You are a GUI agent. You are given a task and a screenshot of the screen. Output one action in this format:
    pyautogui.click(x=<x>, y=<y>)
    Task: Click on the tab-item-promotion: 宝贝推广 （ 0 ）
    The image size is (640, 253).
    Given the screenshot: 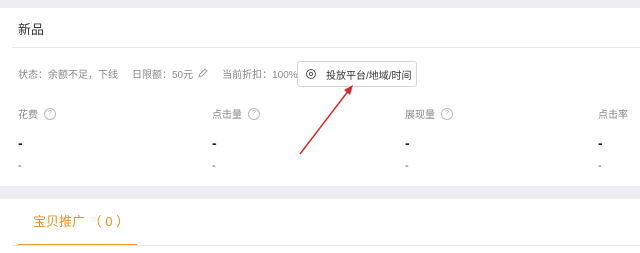 What is the action you would take?
    pyautogui.click(x=77, y=222)
    